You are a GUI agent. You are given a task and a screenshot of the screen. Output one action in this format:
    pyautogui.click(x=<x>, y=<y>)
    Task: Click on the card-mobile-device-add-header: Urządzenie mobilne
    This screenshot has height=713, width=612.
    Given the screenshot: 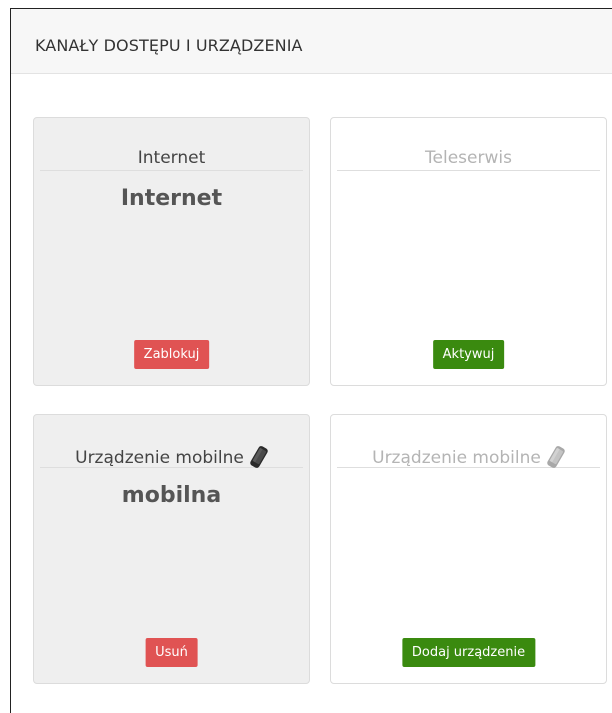 What is the action you would take?
    pyautogui.click(x=468, y=456)
    